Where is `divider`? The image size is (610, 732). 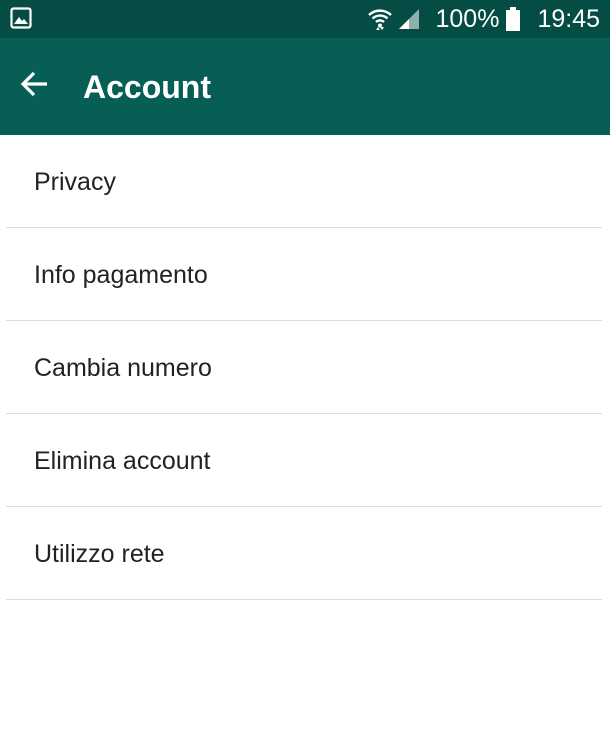
divider is located at coordinates (304, 599).